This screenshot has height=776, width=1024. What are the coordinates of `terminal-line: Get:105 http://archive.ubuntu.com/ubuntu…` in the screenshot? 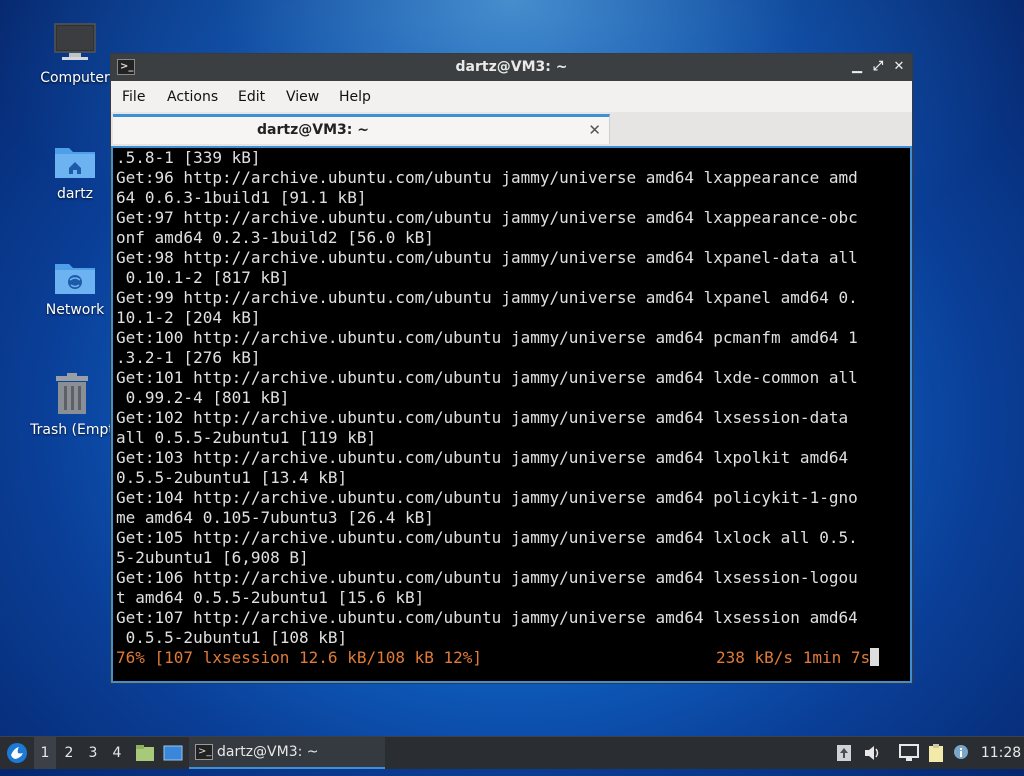 It's located at (487, 537).